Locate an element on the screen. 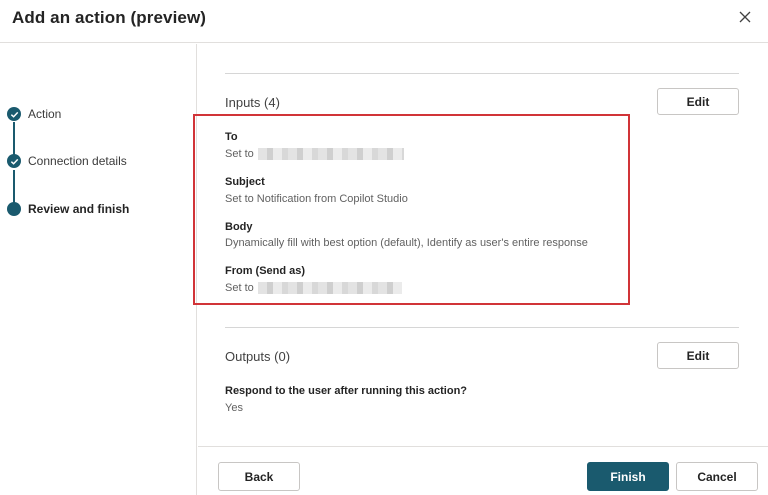  step-connection-details: Connection details is located at coordinates (67, 161).